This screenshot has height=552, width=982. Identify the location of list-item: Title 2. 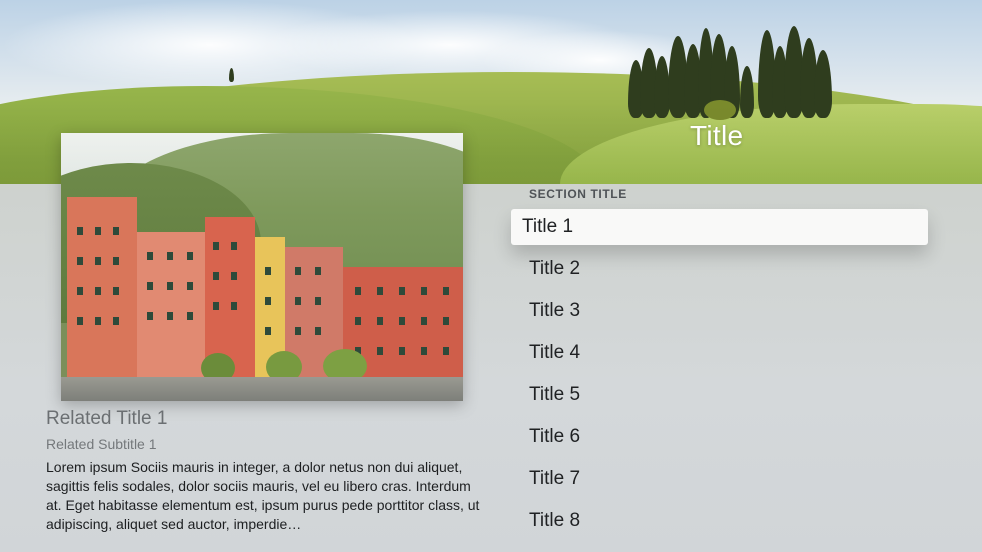
(719, 269).